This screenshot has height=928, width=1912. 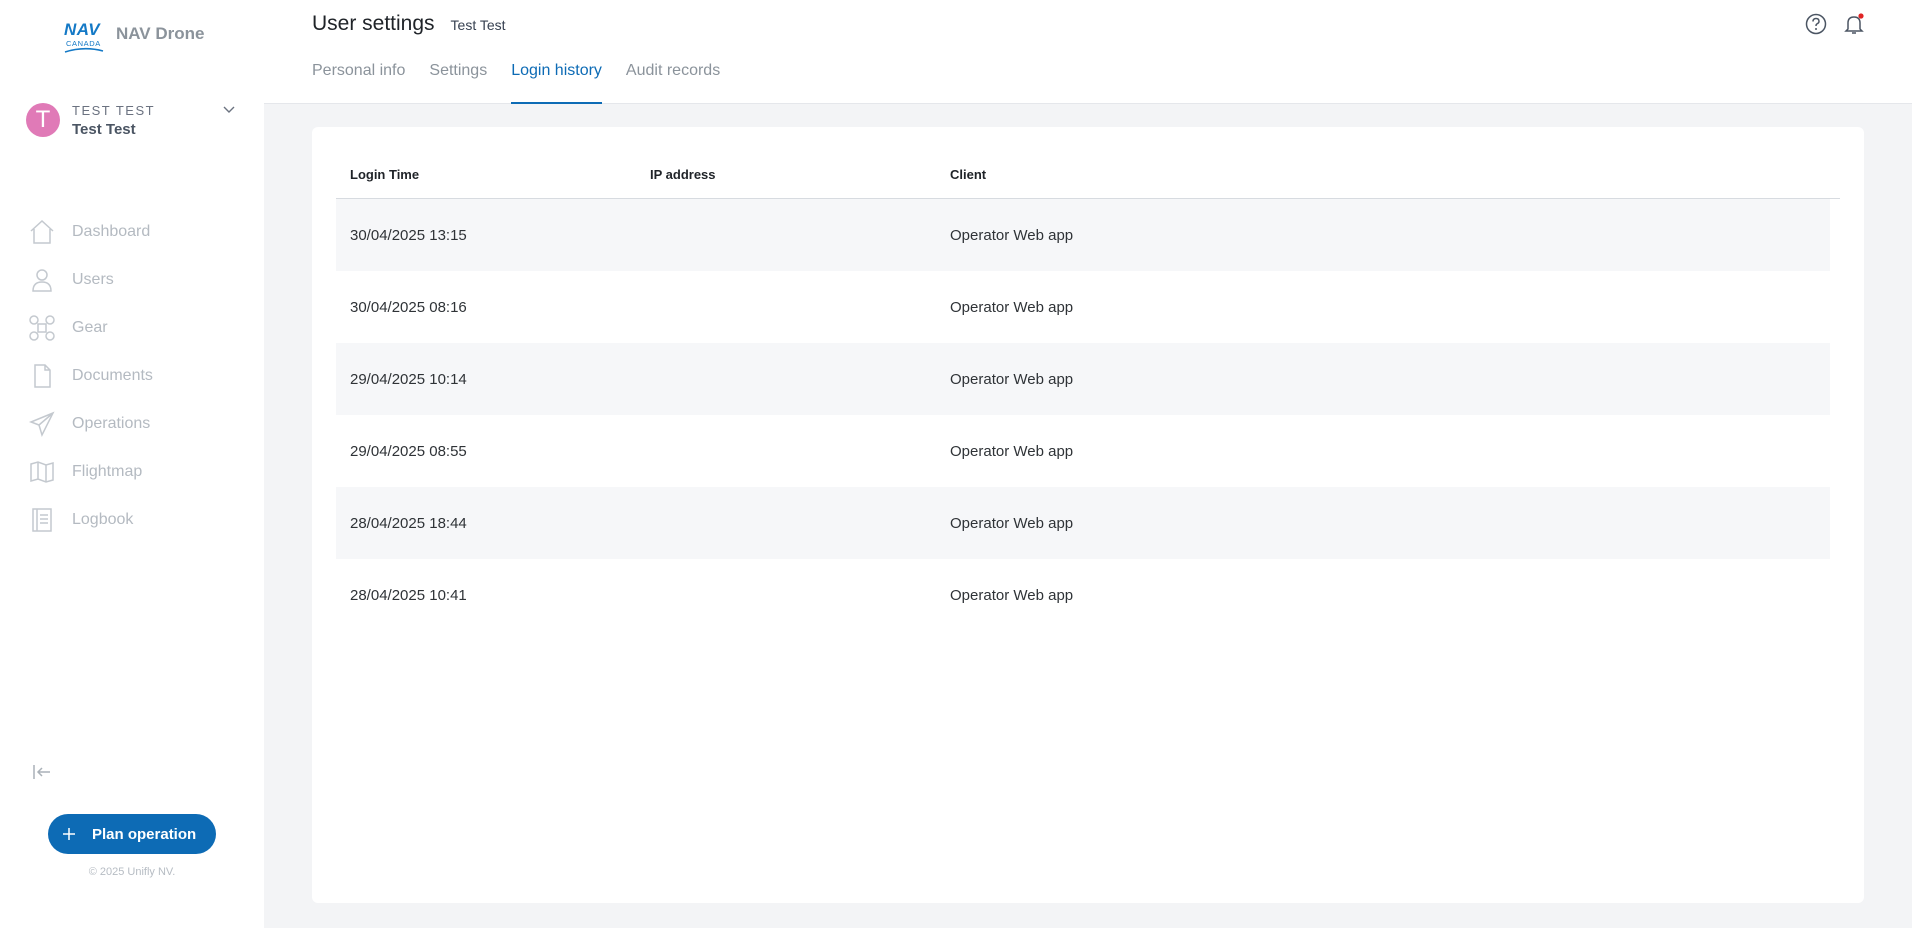 I want to click on help-icon, so click(x=1816, y=24).